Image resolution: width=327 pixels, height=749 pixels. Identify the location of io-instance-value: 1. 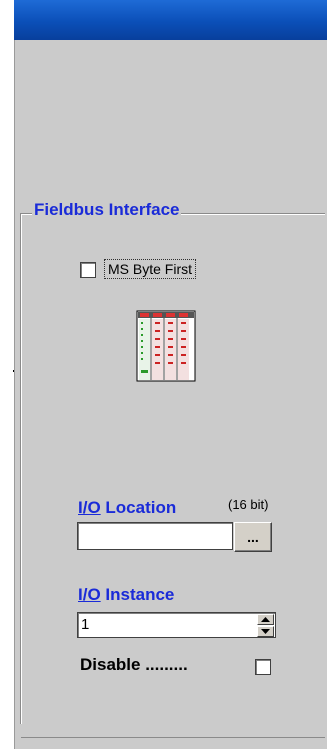
(85, 624).